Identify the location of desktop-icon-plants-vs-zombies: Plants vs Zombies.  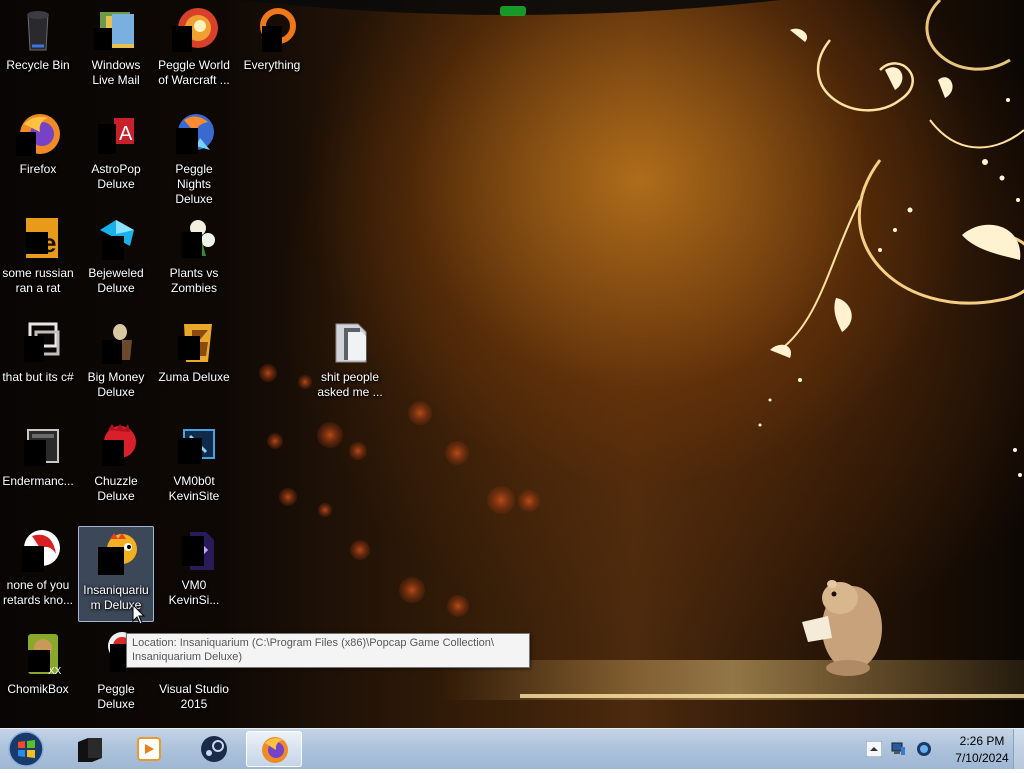
(194, 258).